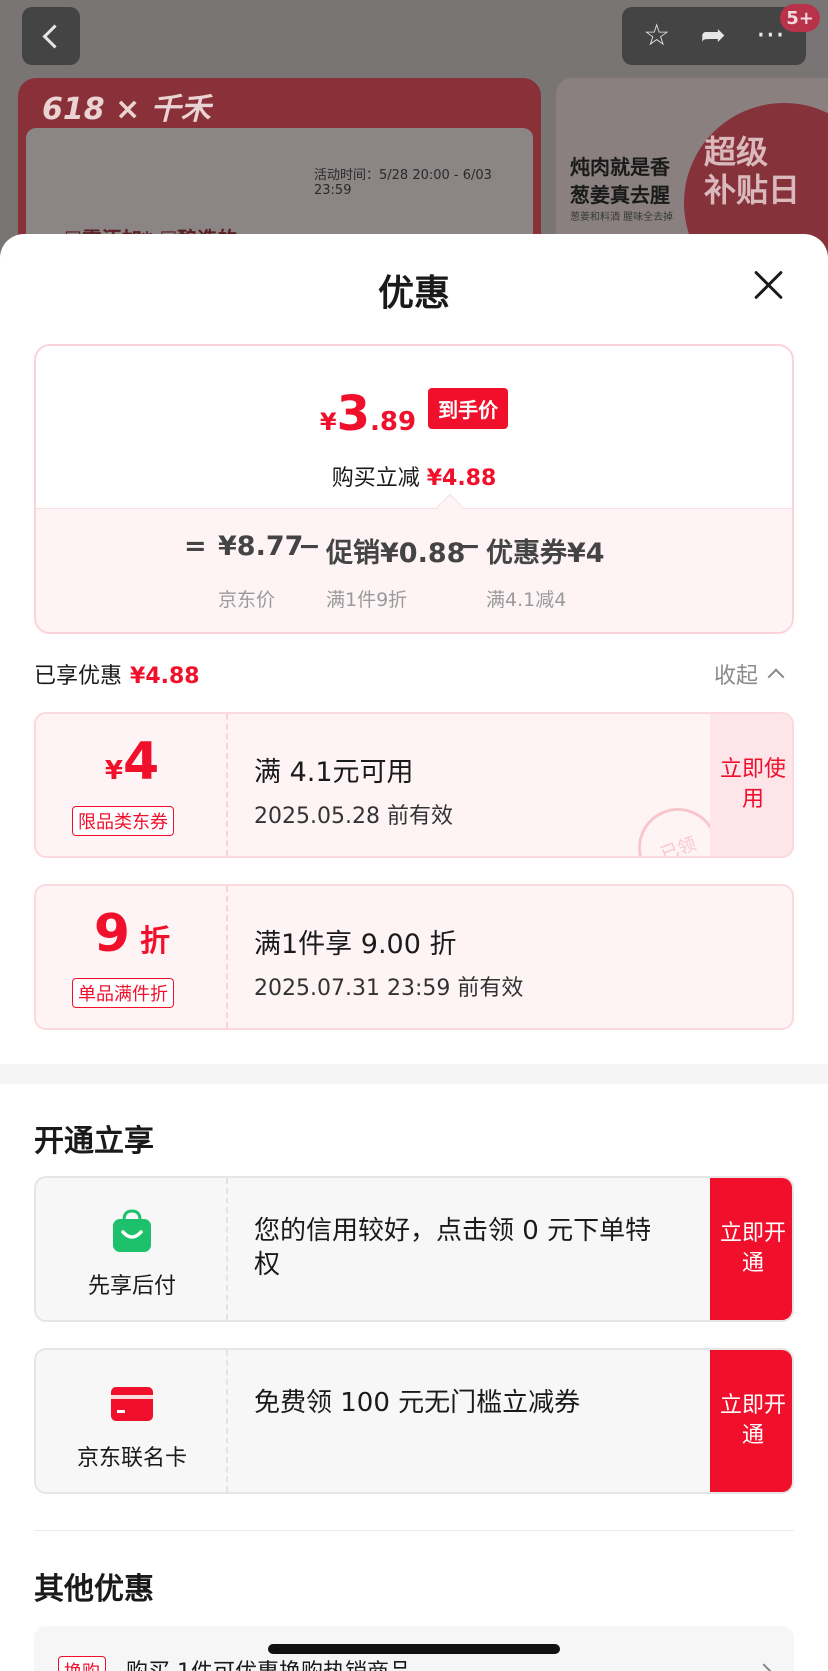 The height and width of the screenshot is (1671, 828). I want to click on cobrand-brand: 京东联名卡, so click(132, 1421).